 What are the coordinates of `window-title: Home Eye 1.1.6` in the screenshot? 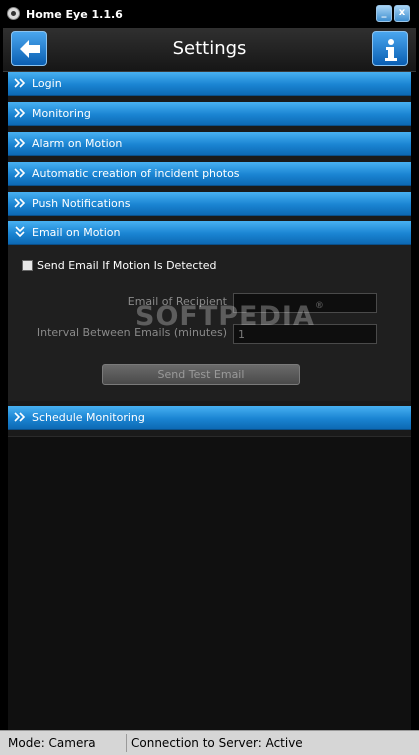 It's located at (74, 14).